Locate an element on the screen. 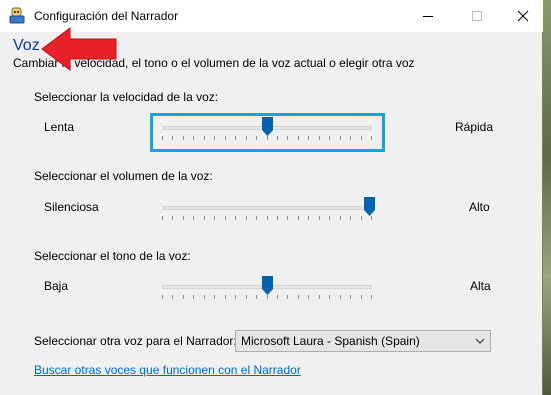  chevron-down-icon is located at coordinates (480, 341).